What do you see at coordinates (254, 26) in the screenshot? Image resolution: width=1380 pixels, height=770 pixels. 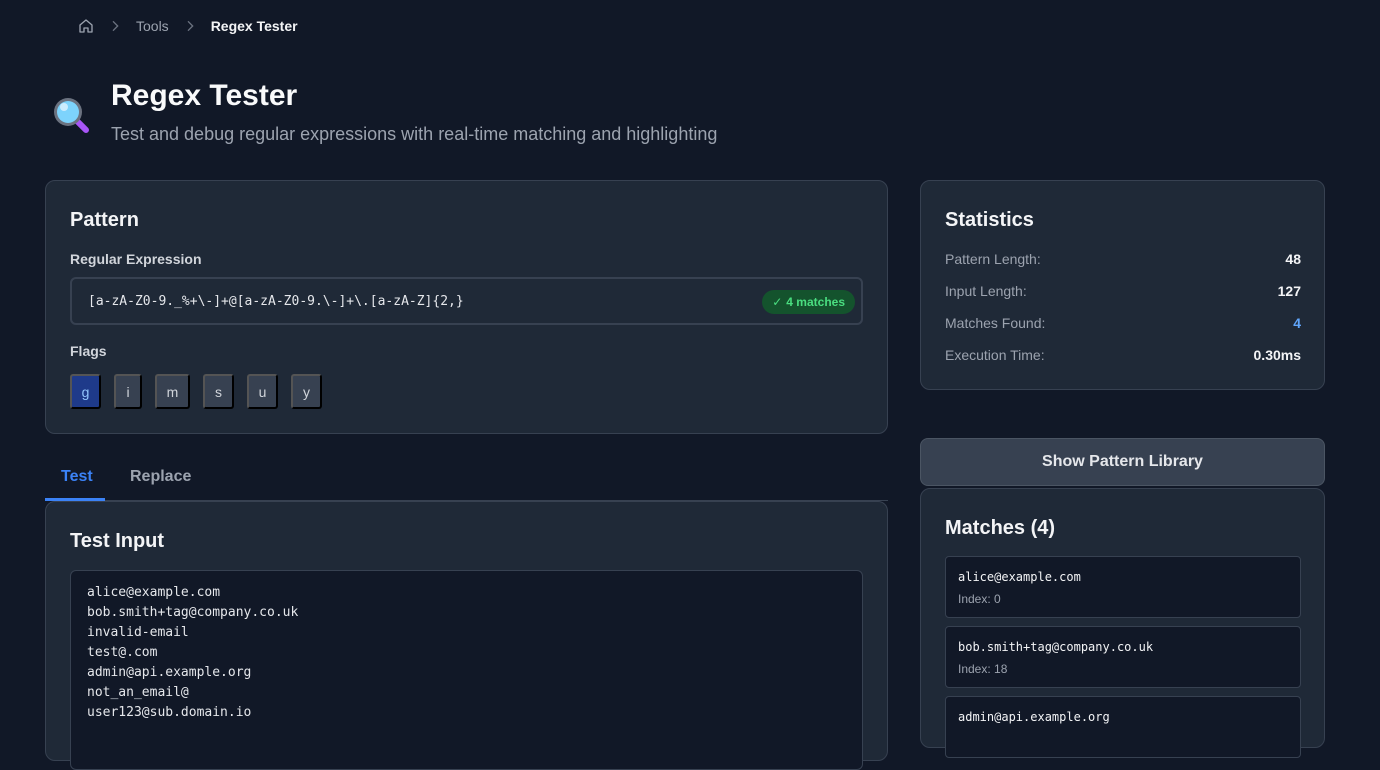 I see `breadcrumb-current: Regex Tester` at bounding box center [254, 26].